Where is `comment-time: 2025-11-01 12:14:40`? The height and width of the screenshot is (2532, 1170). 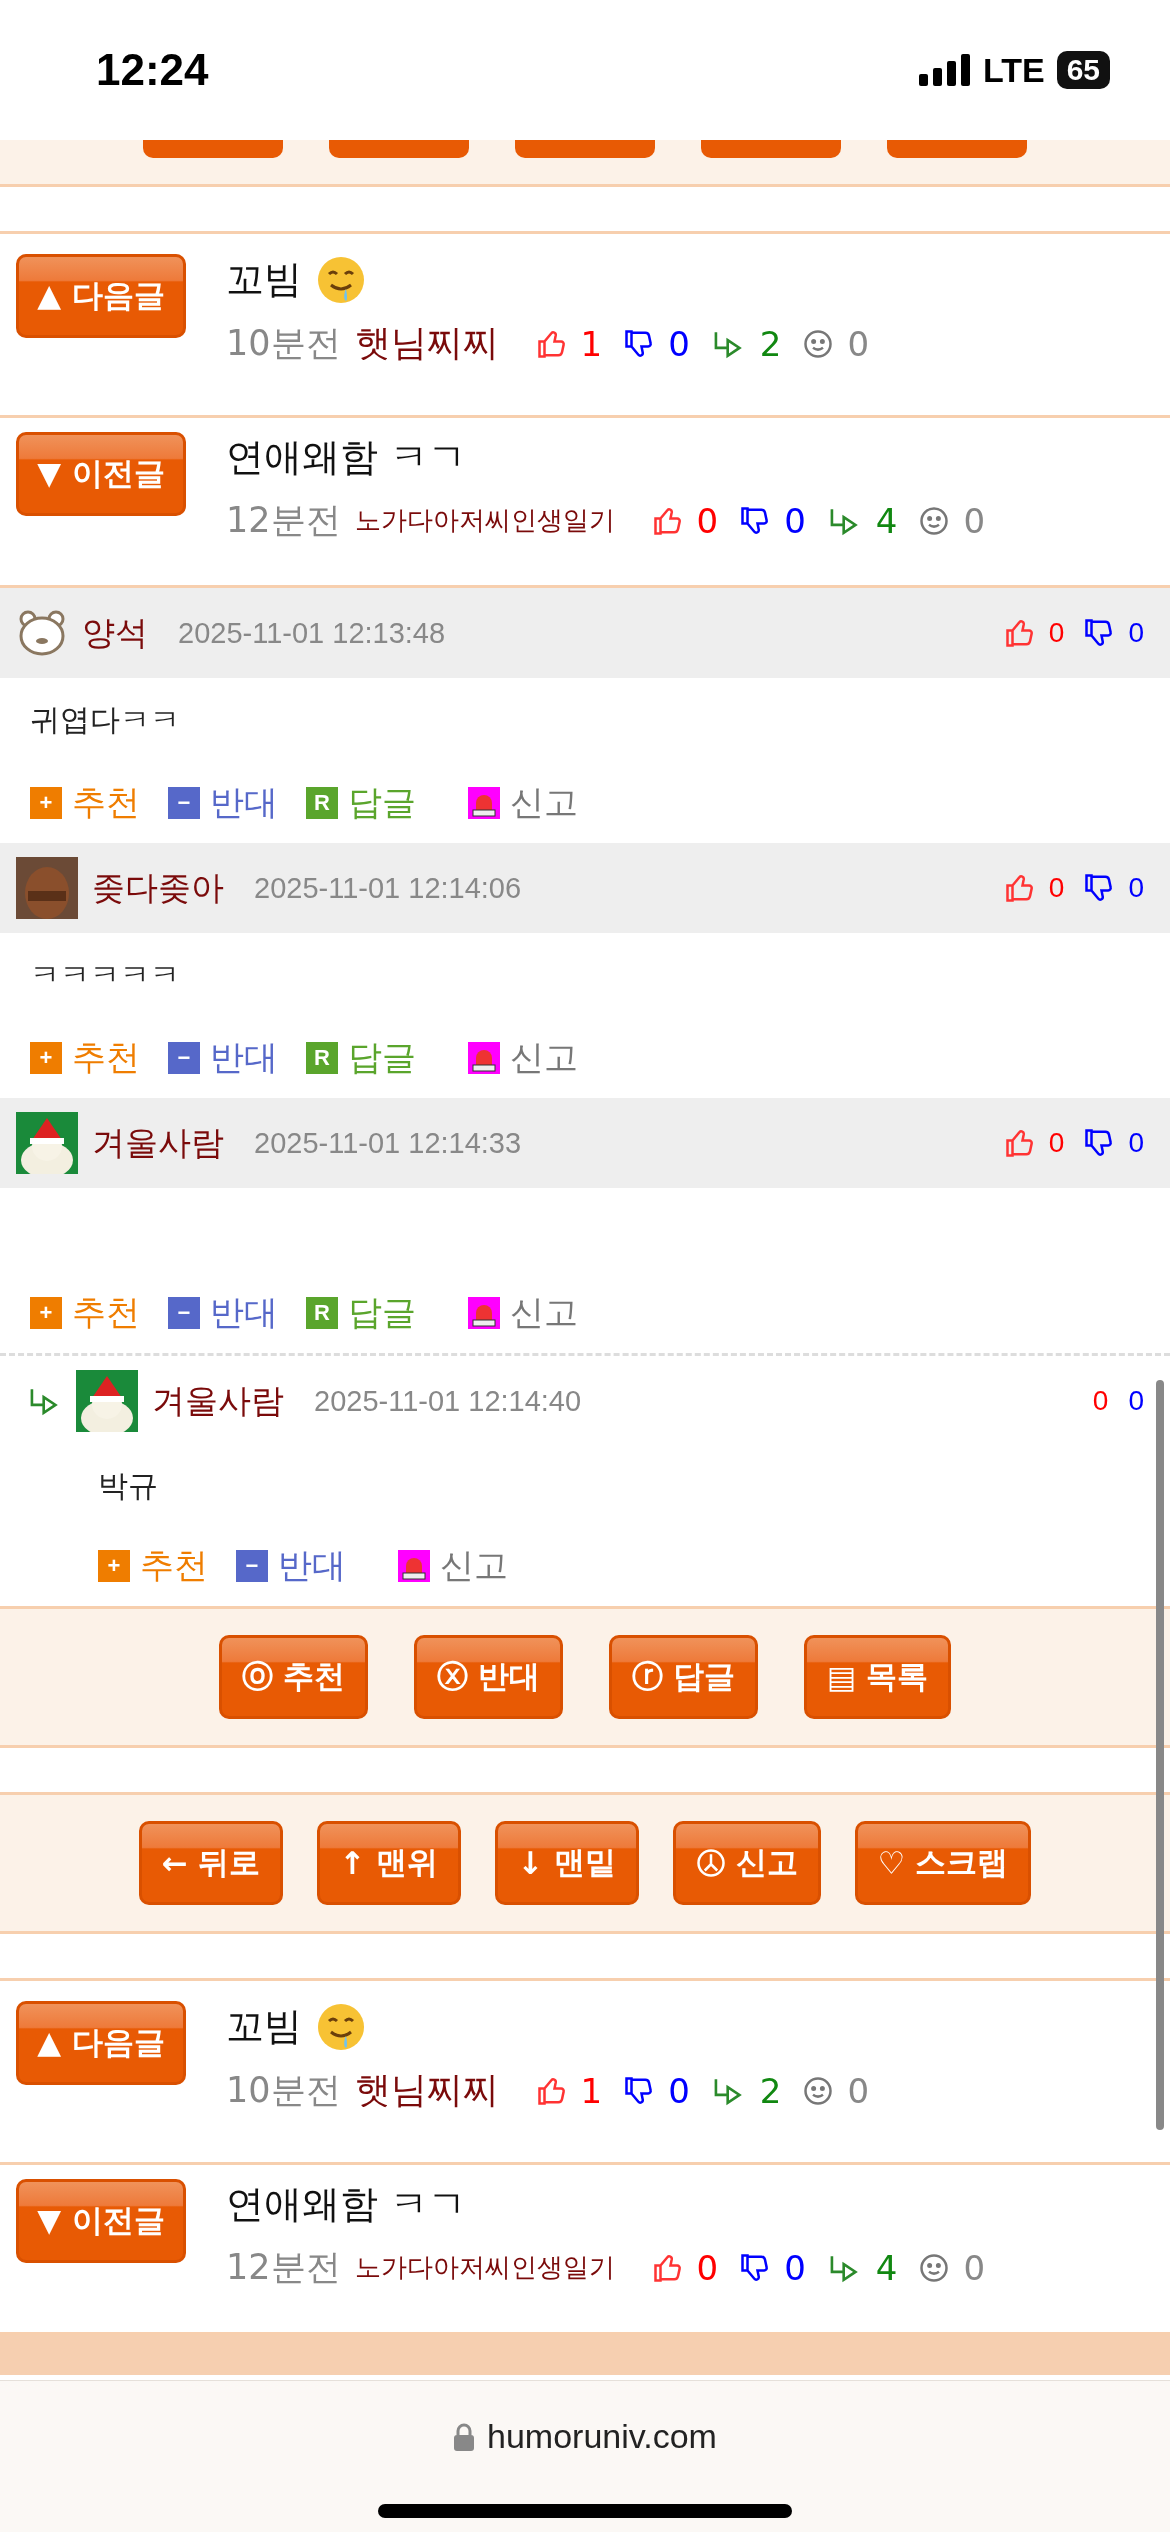 comment-time: 2025-11-01 12:14:40 is located at coordinates (448, 1401).